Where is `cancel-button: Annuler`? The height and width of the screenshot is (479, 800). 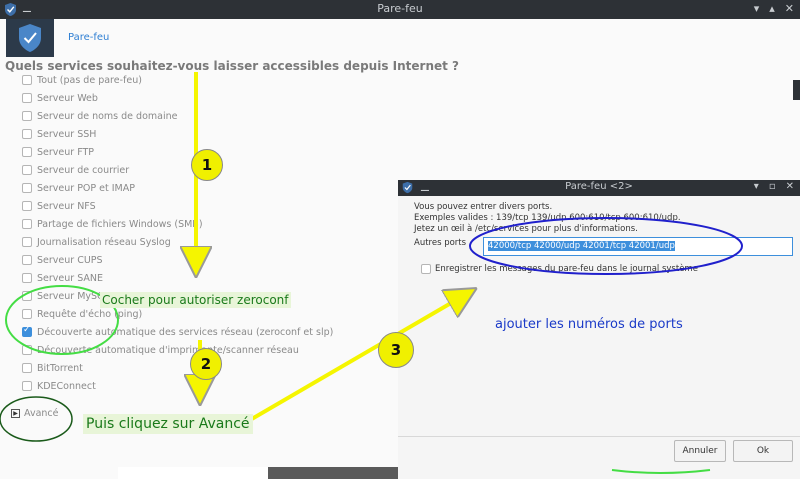
cancel-button: Annuler is located at coordinates (700, 451).